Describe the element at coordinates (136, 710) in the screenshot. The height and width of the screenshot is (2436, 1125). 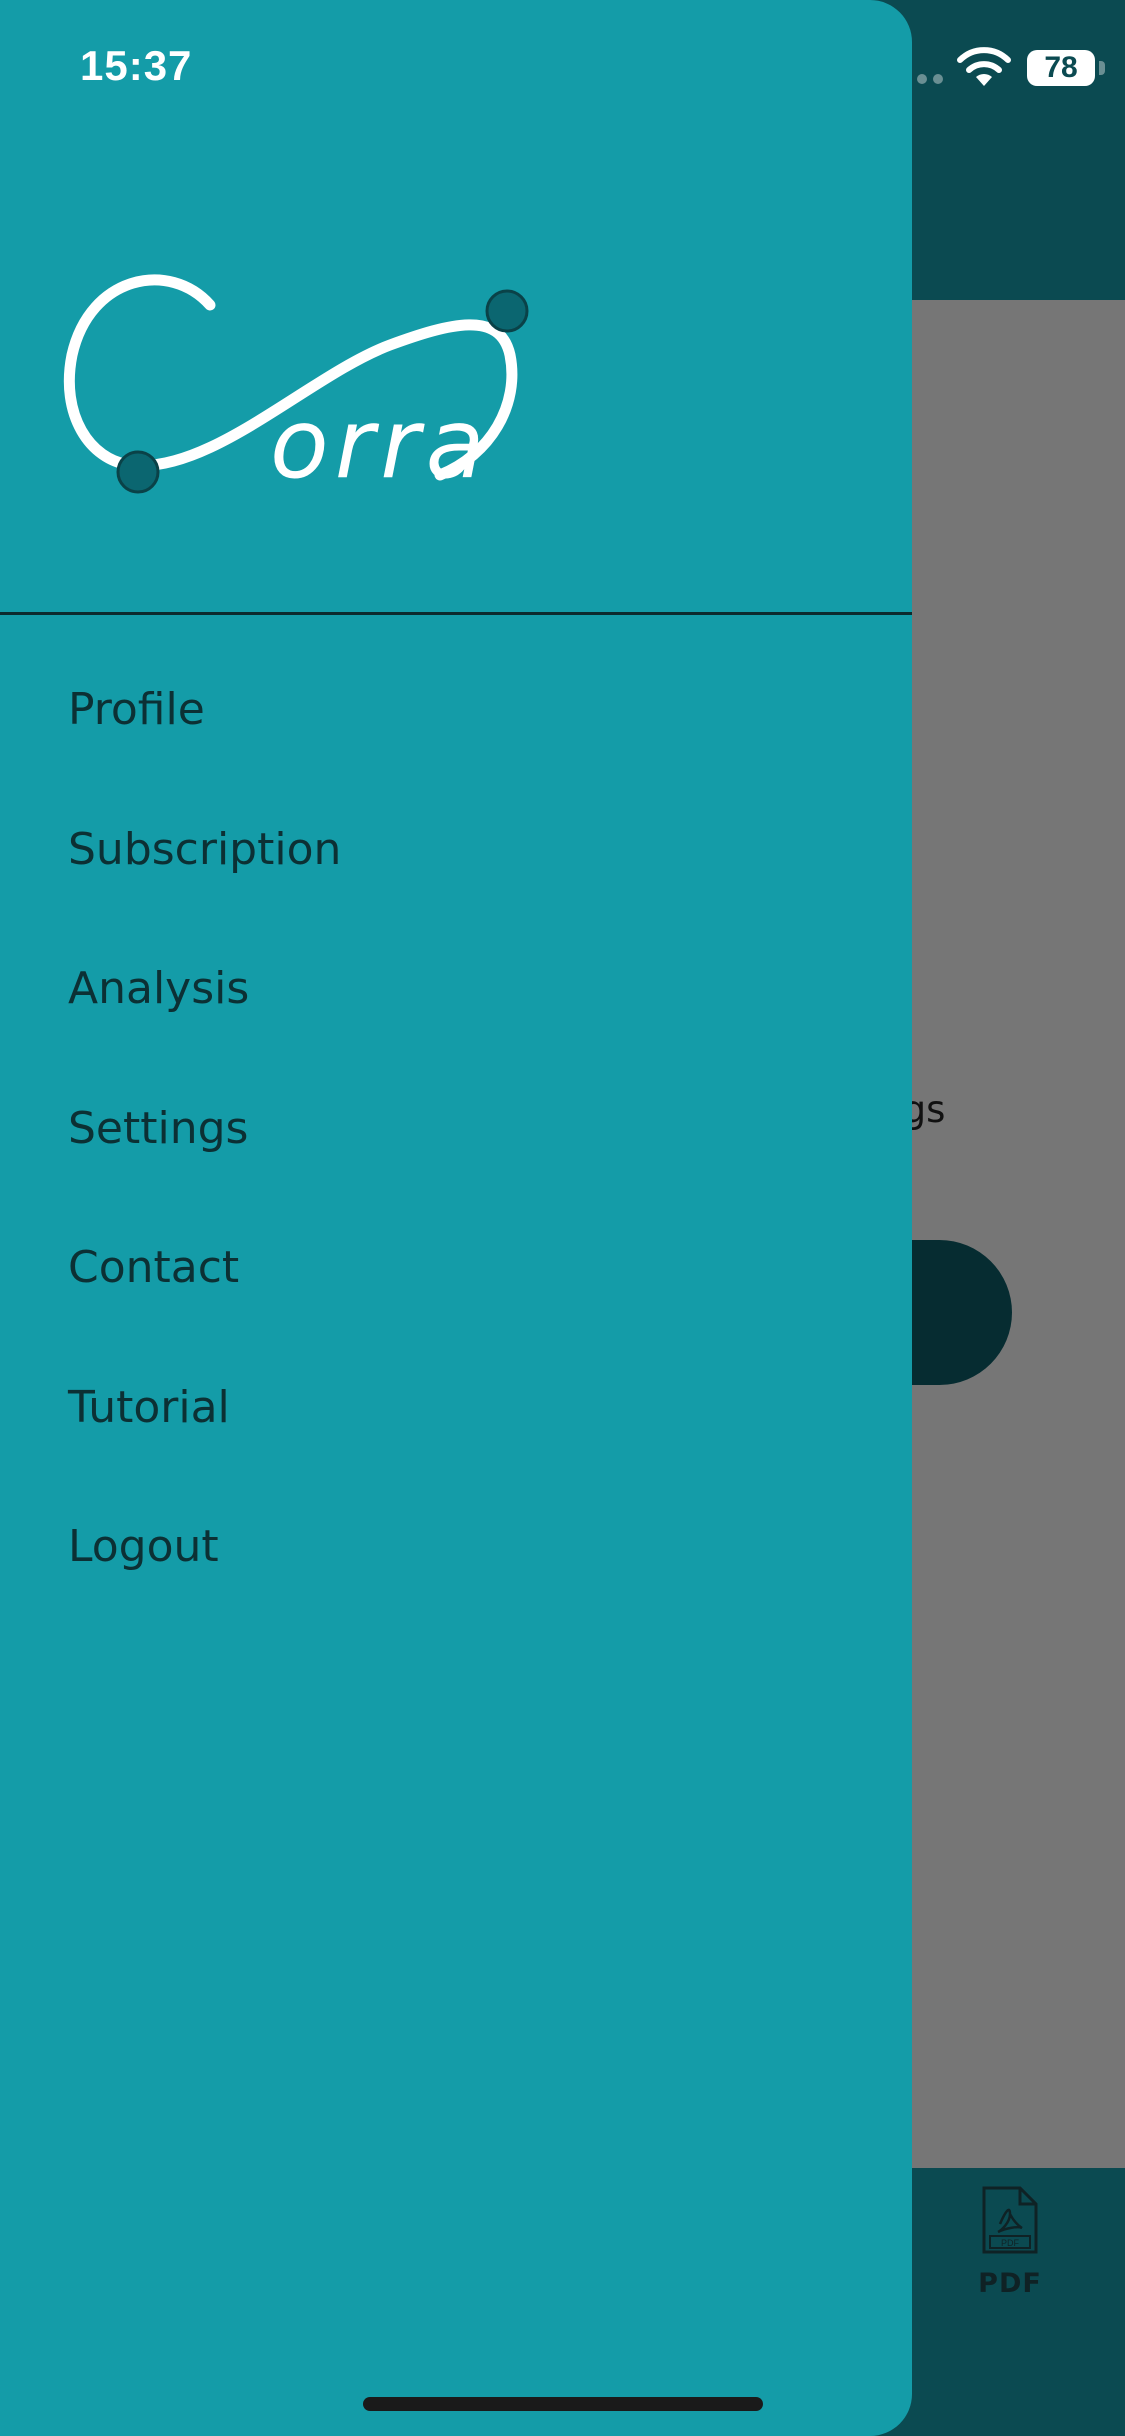
I see `menu-item-label: Profile` at that location.